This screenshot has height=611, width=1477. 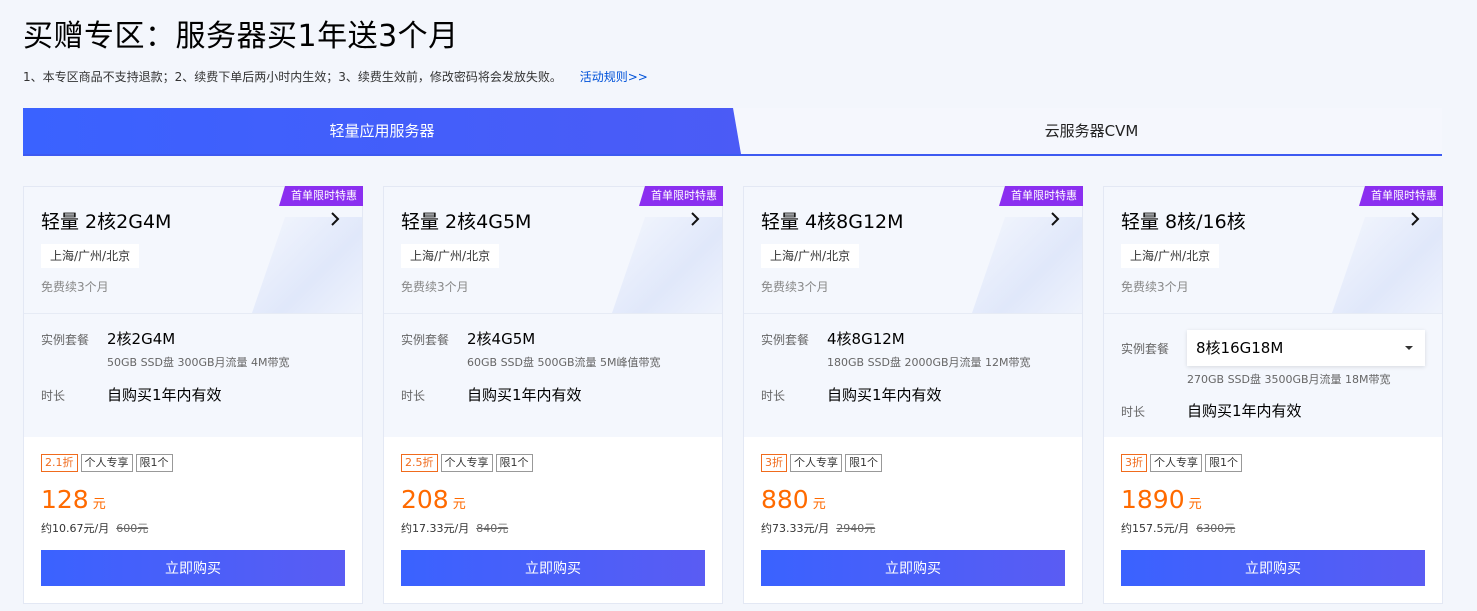 I want to click on price: 1890 元, so click(x=1161, y=502).